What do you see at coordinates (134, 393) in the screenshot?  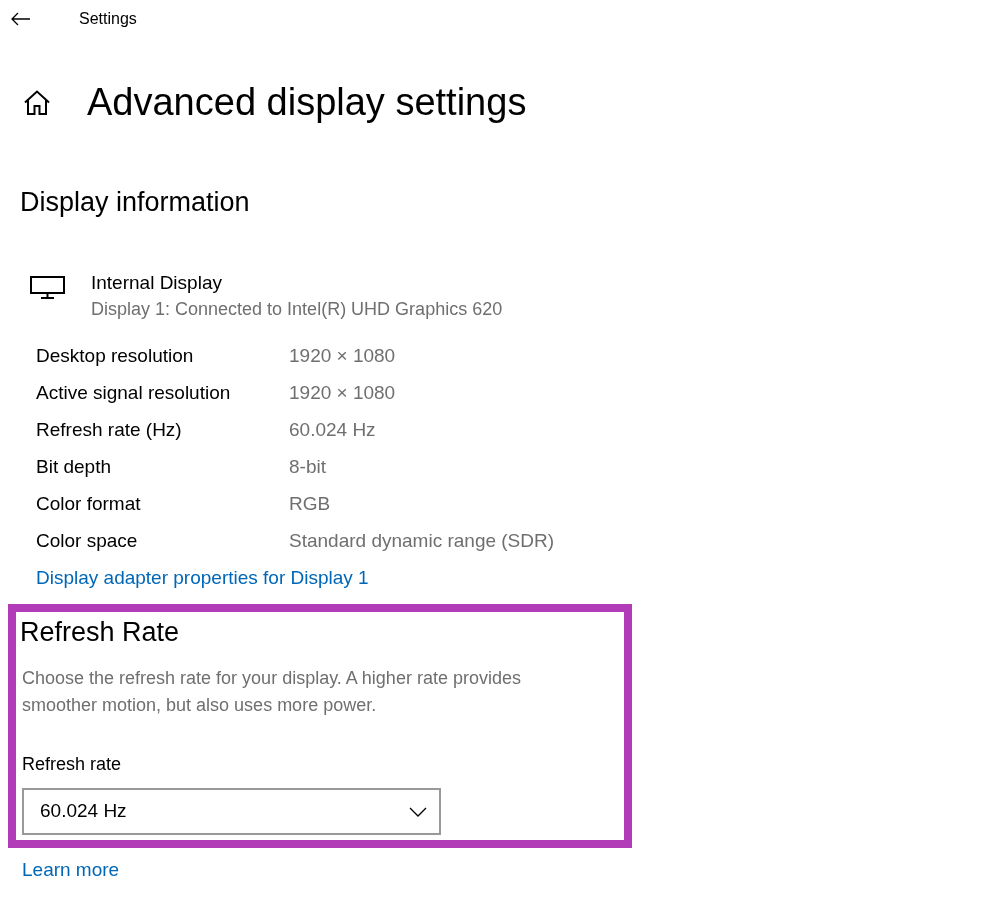 I see `property-label: Active signal resolution` at bounding box center [134, 393].